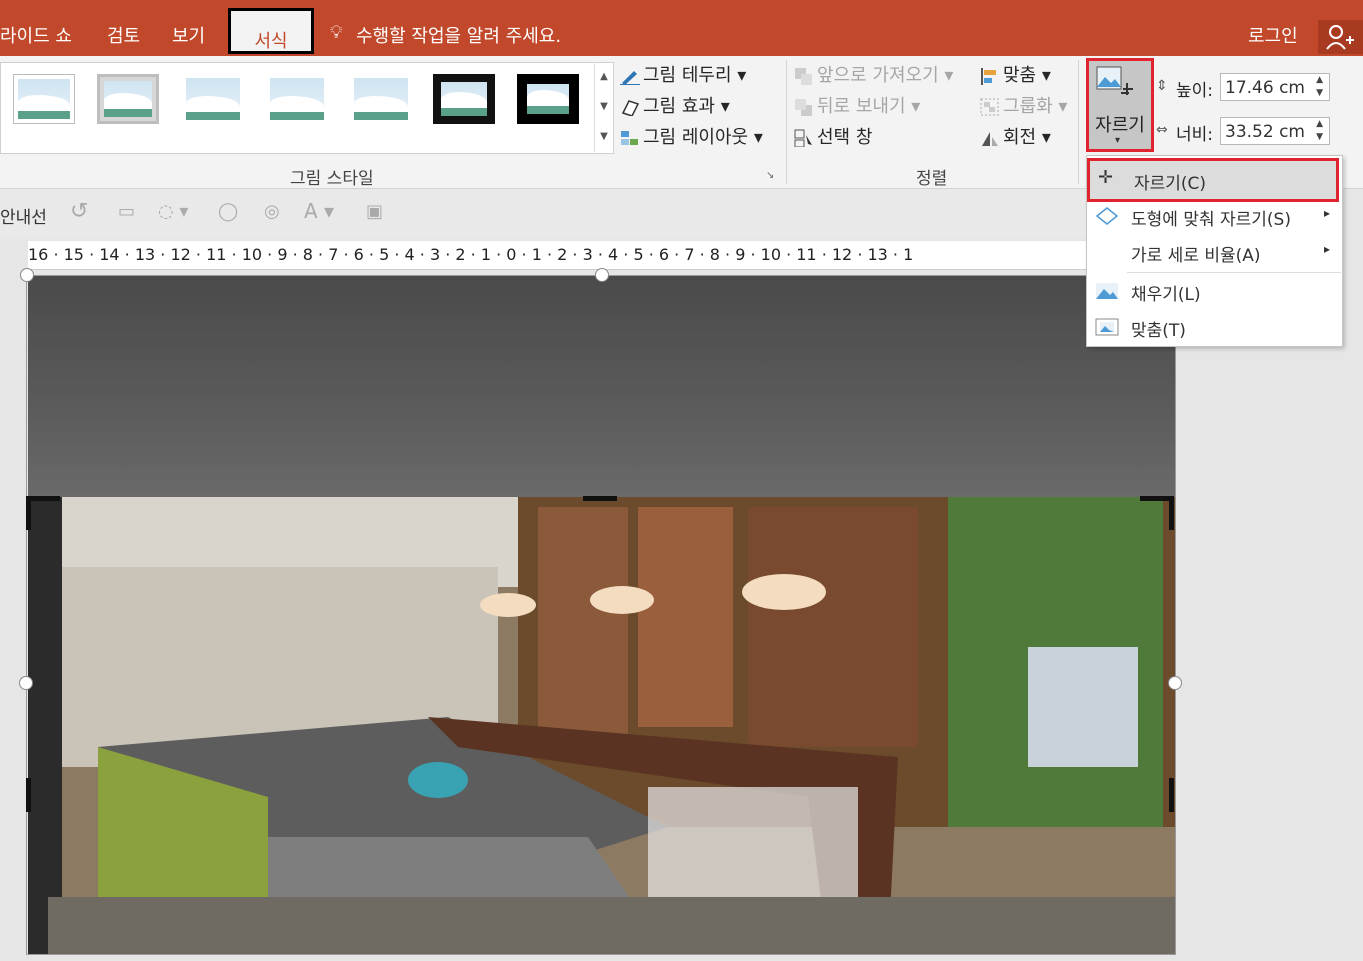  What do you see at coordinates (23, 215) in the screenshot?
I see `guides-label: 안내선` at bounding box center [23, 215].